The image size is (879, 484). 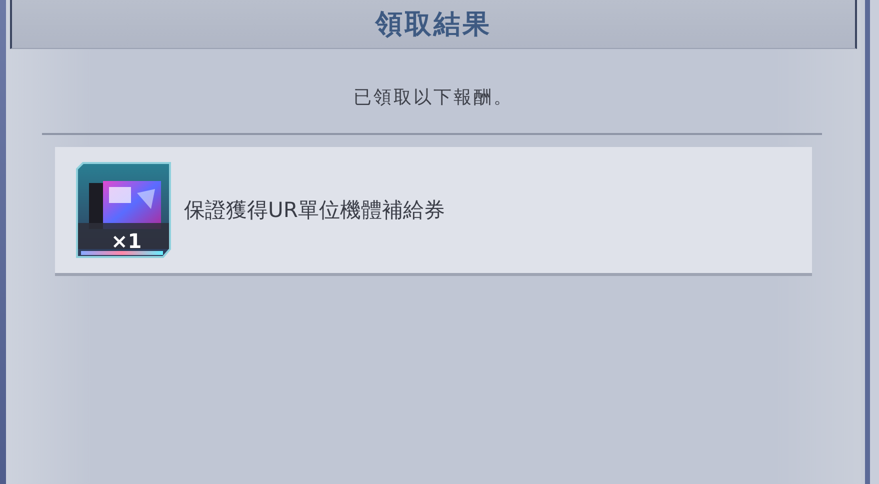 I want to click on quantity-label: ×1, so click(x=126, y=241).